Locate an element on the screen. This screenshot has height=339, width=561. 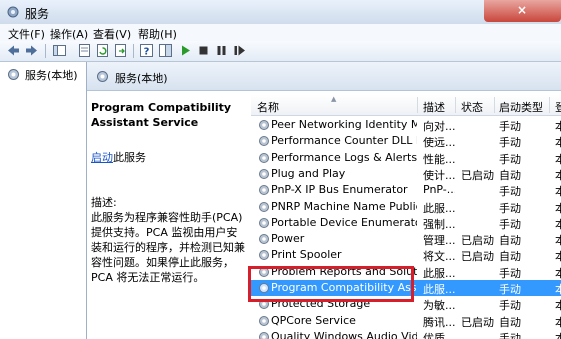
console-tree-icon is located at coordinates (59, 50).